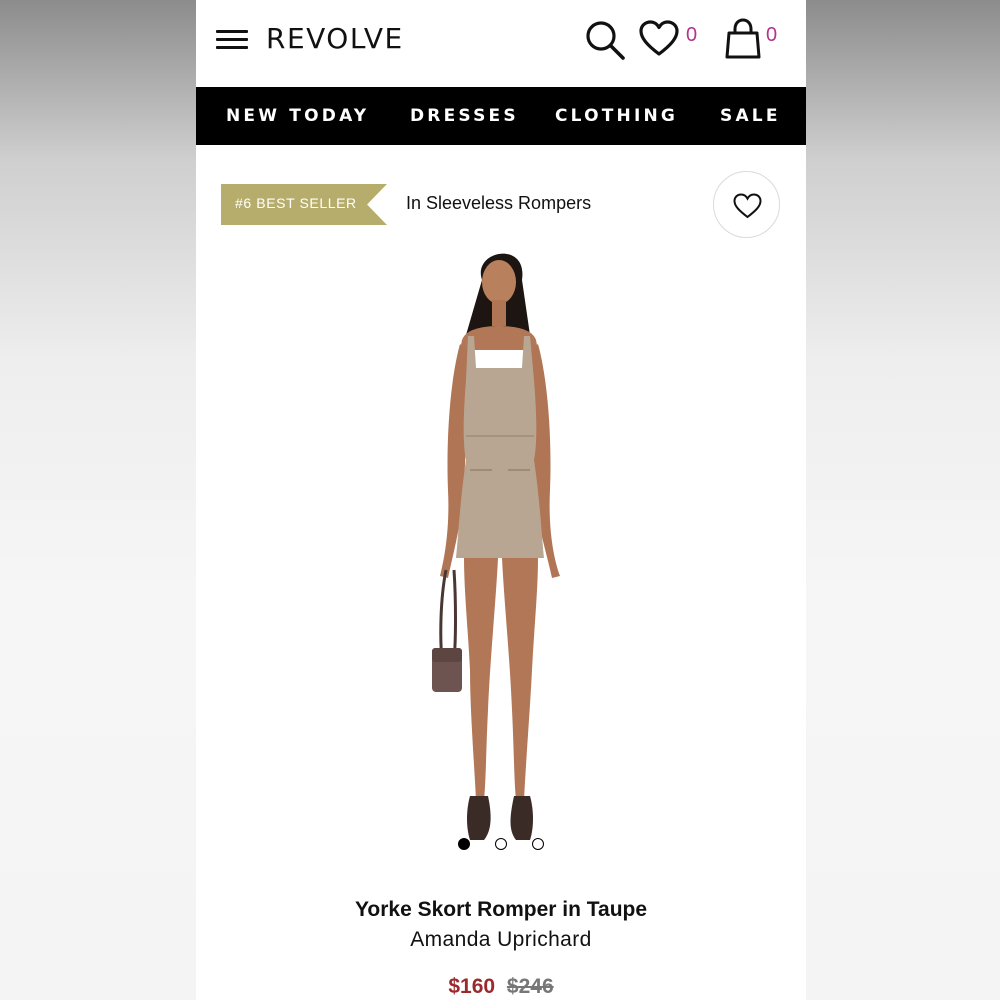 This screenshot has height=1000, width=1000. What do you see at coordinates (501, 940) in the screenshot?
I see `product-brand: Amanda Uprichard` at bounding box center [501, 940].